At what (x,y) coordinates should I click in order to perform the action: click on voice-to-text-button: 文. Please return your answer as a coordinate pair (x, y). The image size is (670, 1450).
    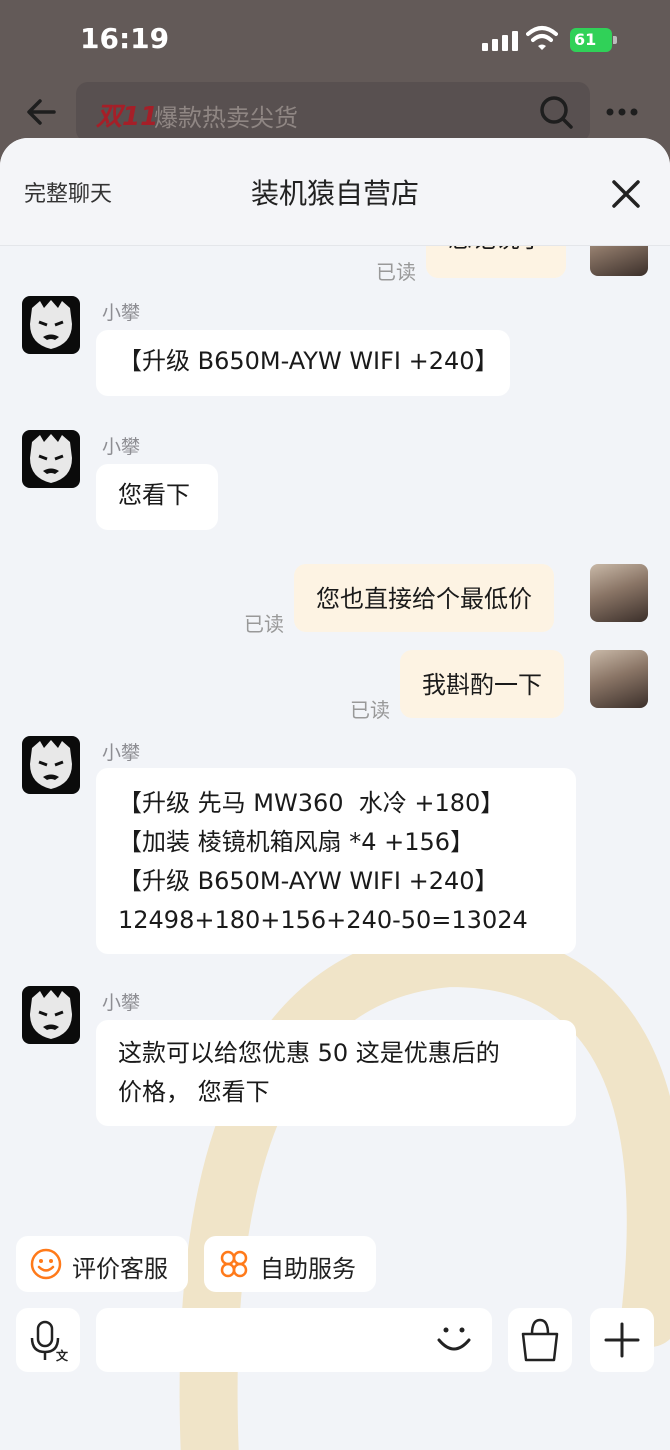
    Looking at the image, I should click on (48, 1340).